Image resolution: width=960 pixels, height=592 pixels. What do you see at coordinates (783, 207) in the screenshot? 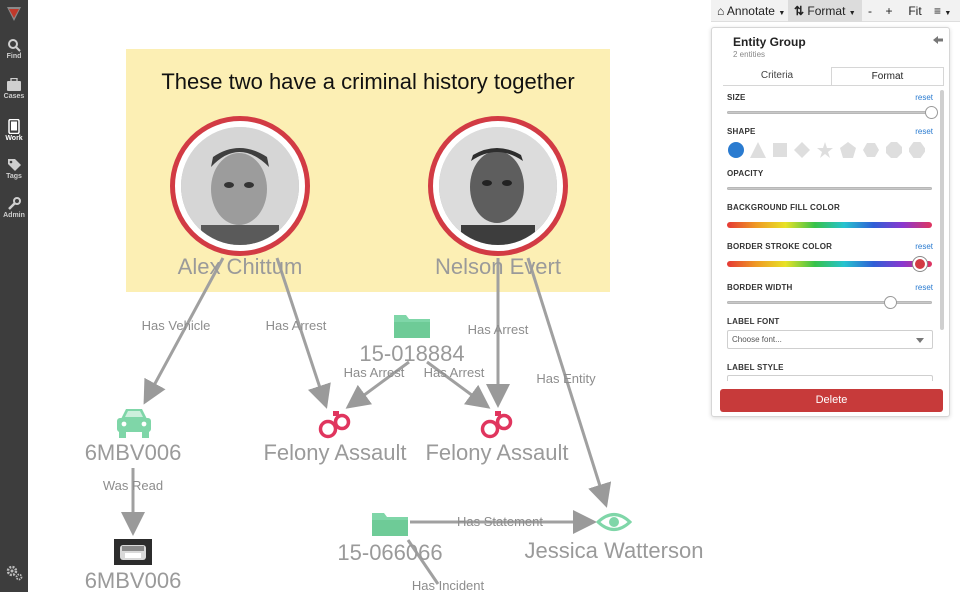
I see `background-fill-label: BACKGROUND FILL COLOR` at bounding box center [783, 207].